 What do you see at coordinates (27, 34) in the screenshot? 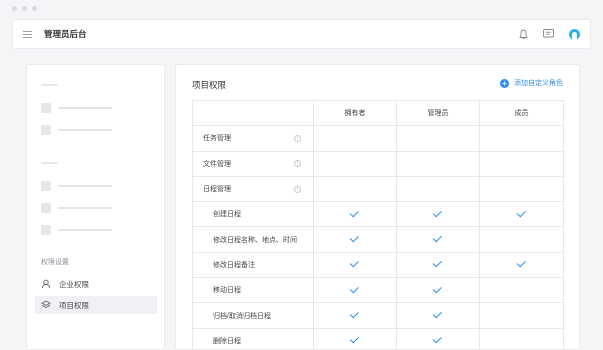
I see `menu-icon` at bounding box center [27, 34].